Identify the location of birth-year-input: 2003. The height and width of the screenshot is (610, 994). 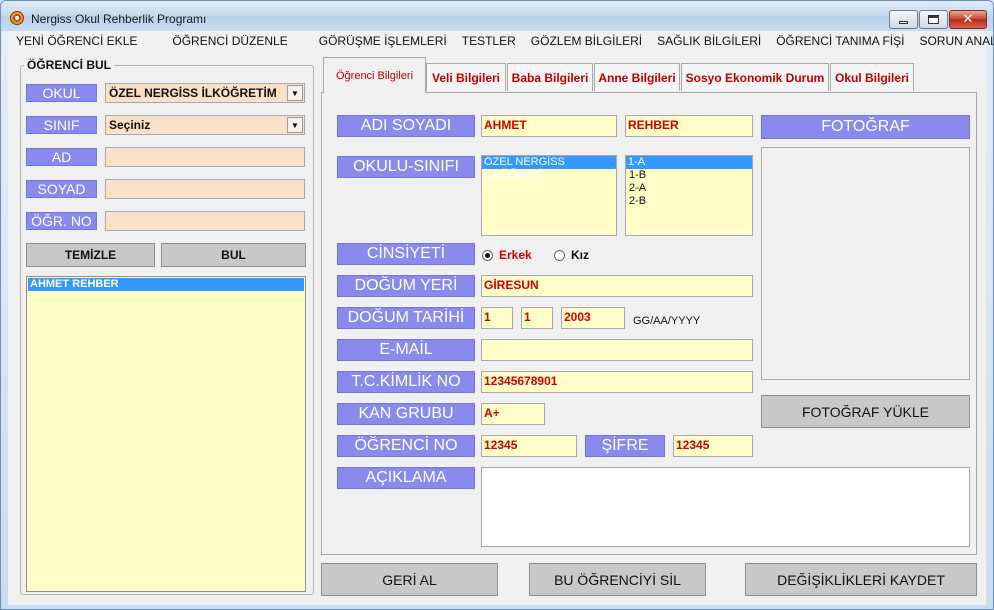
(593, 318).